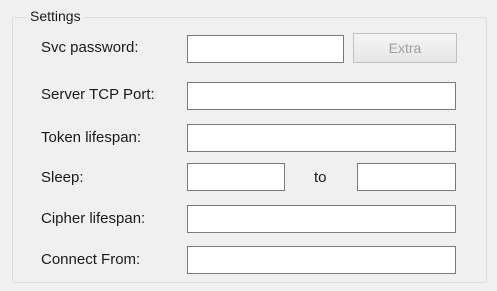 The image size is (497, 291). What do you see at coordinates (321, 260) in the screenshot?
I see `connect-from-input` at bounding box center [321, 260].